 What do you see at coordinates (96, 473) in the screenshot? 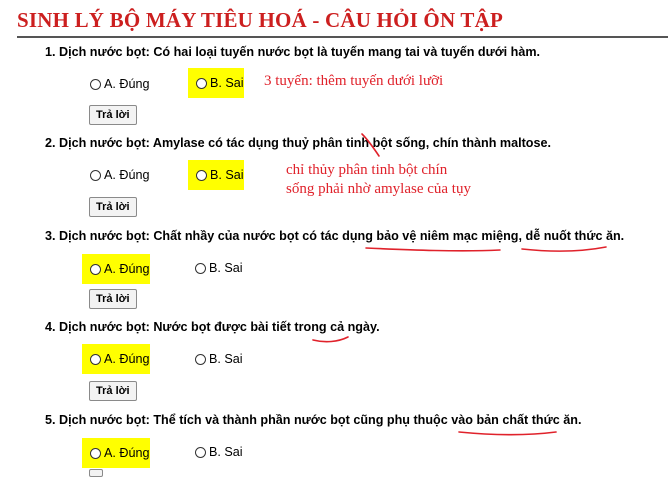
I see `question-5-answer-button` at bounding box center [96, 473].